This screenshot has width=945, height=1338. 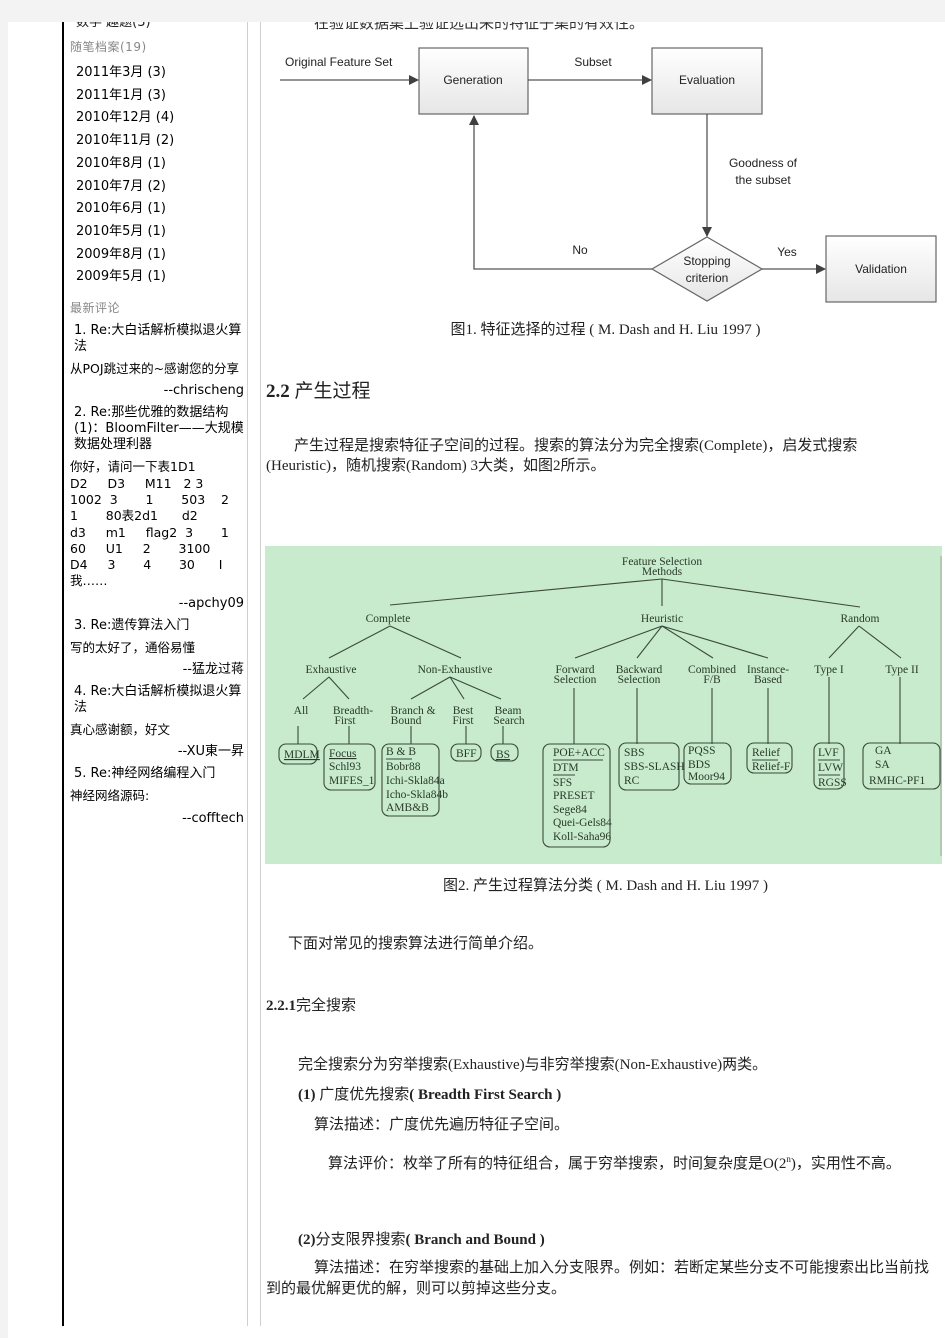 I want to click on leaf-item: SFS, so click(x=562, y=783).